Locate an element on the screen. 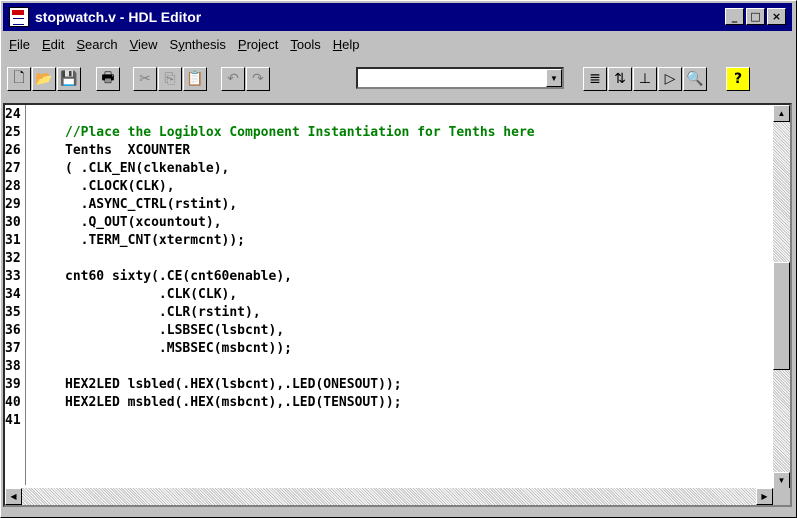 The width and height of the screenshot is (797, 518). menu-item-project: Project is located at coordinates (258, 44).